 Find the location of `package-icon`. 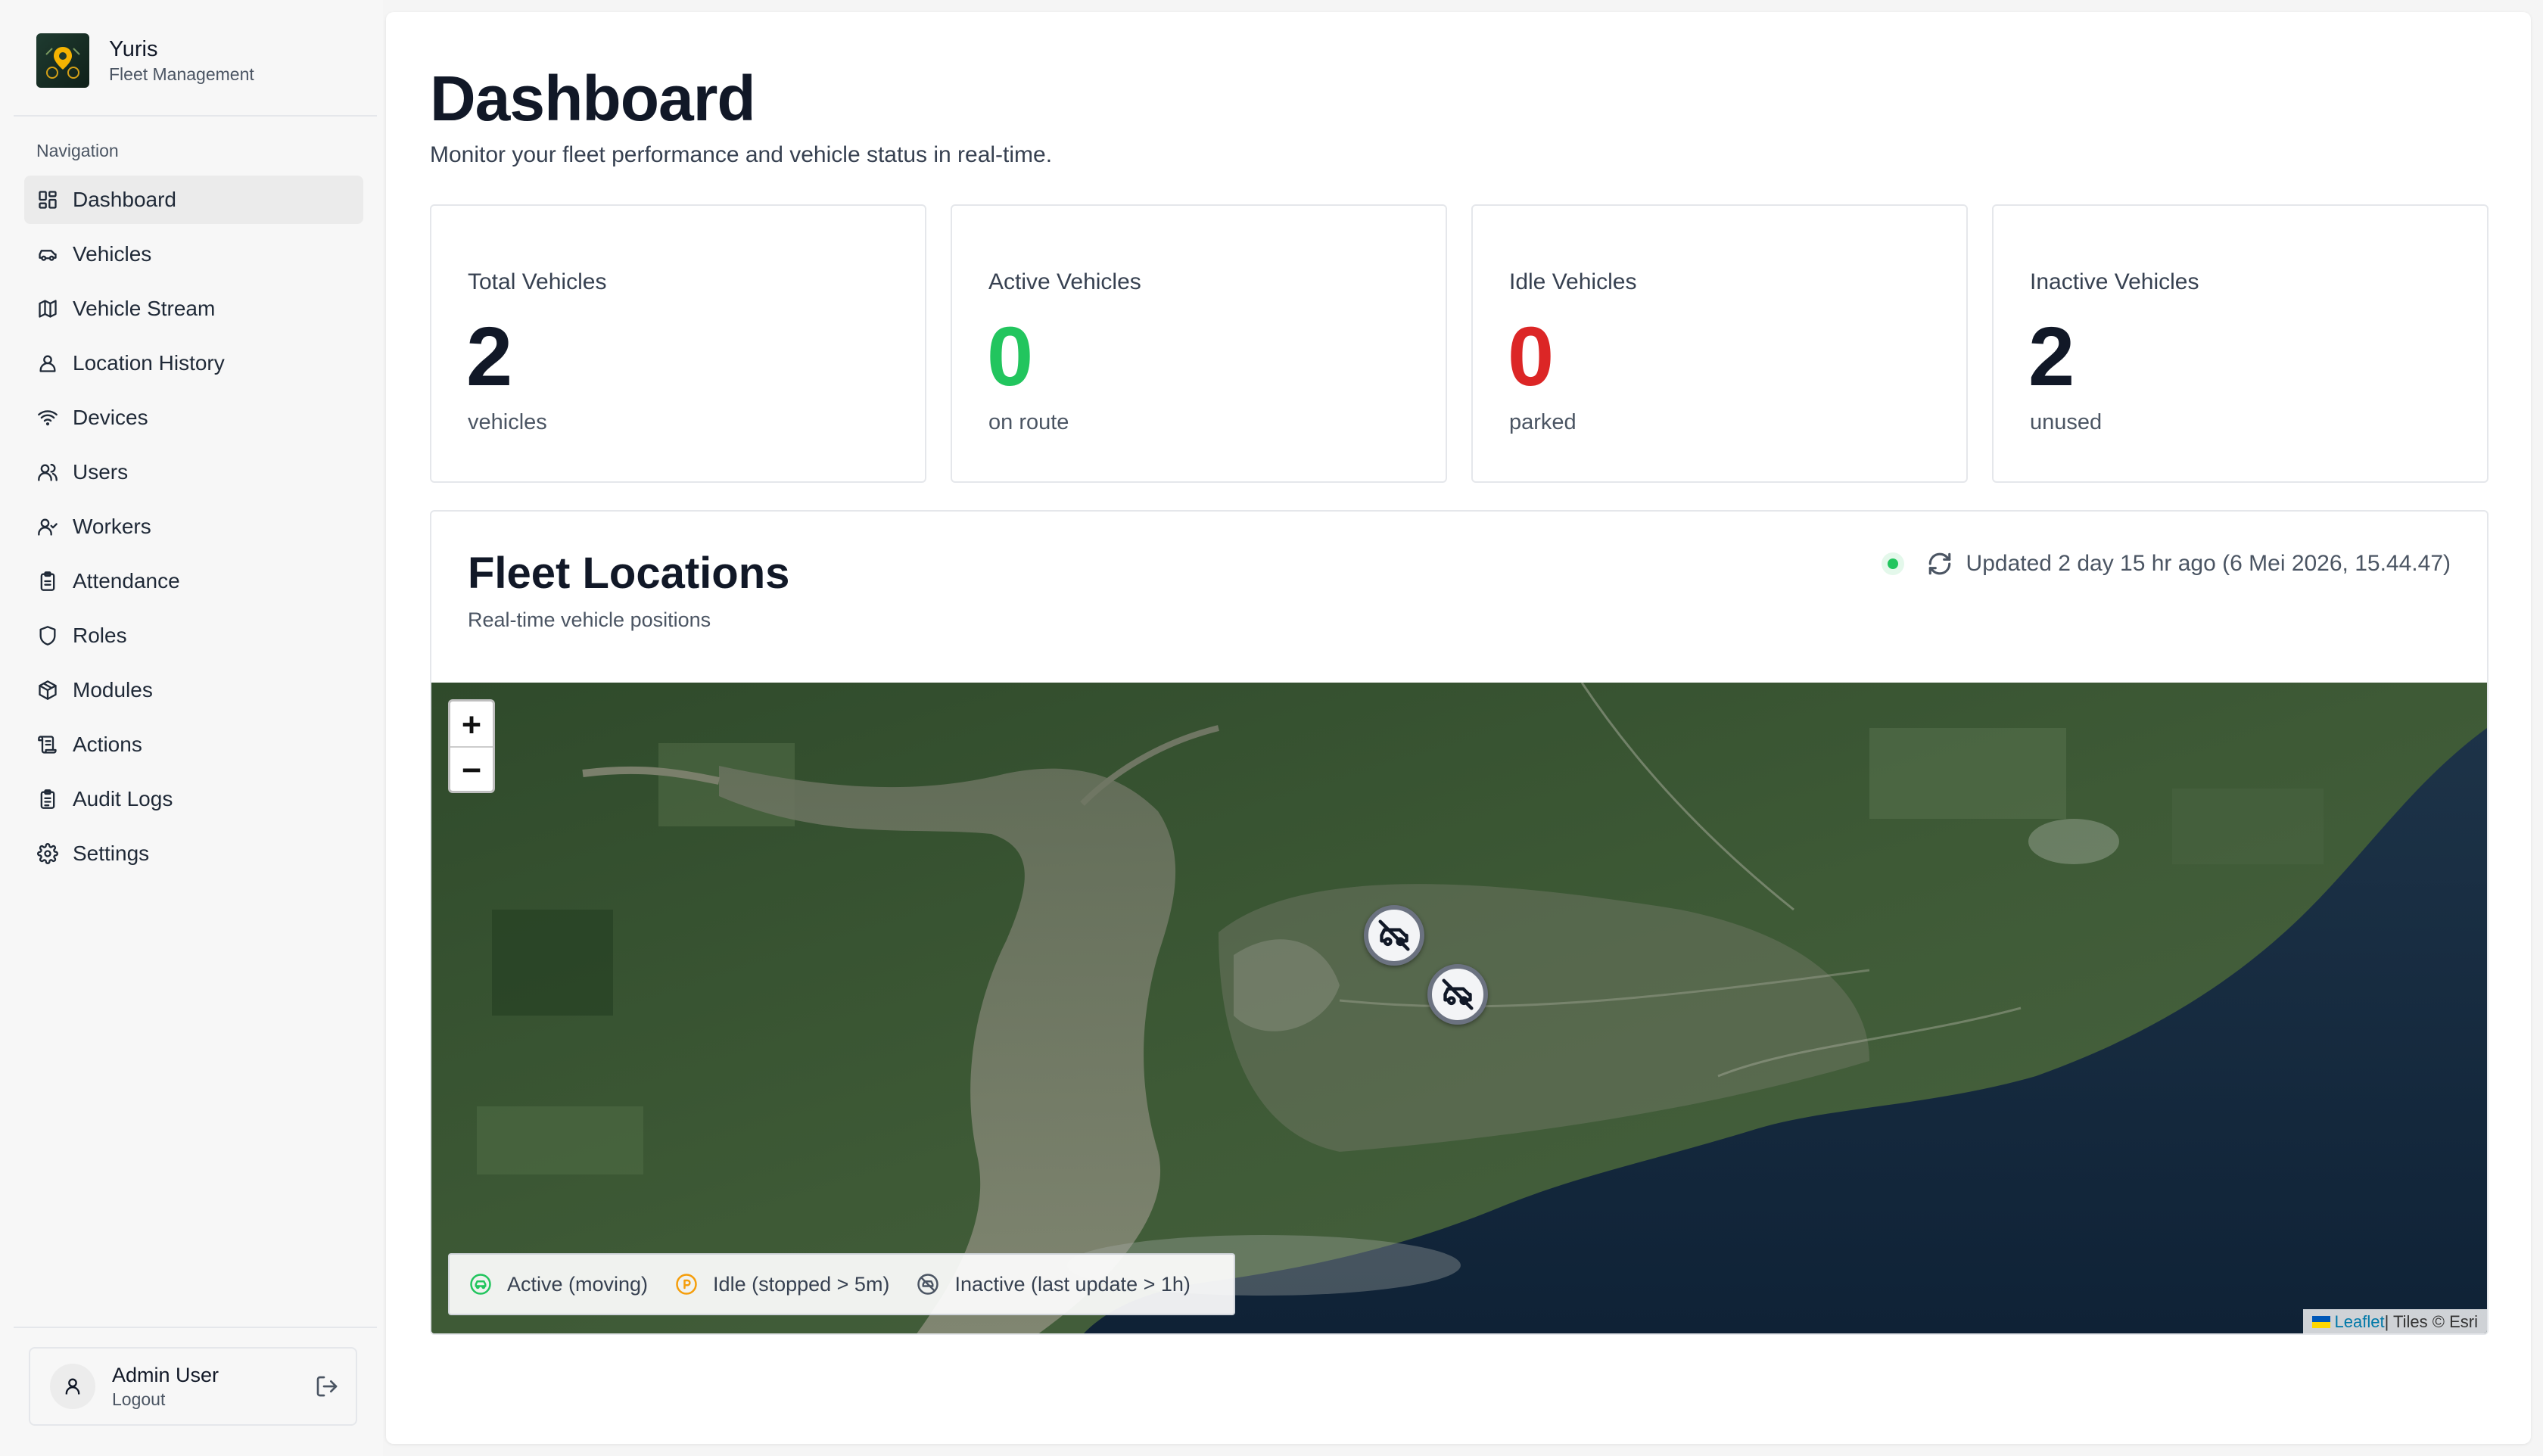

package-icon is located at coordinates (47, 690).